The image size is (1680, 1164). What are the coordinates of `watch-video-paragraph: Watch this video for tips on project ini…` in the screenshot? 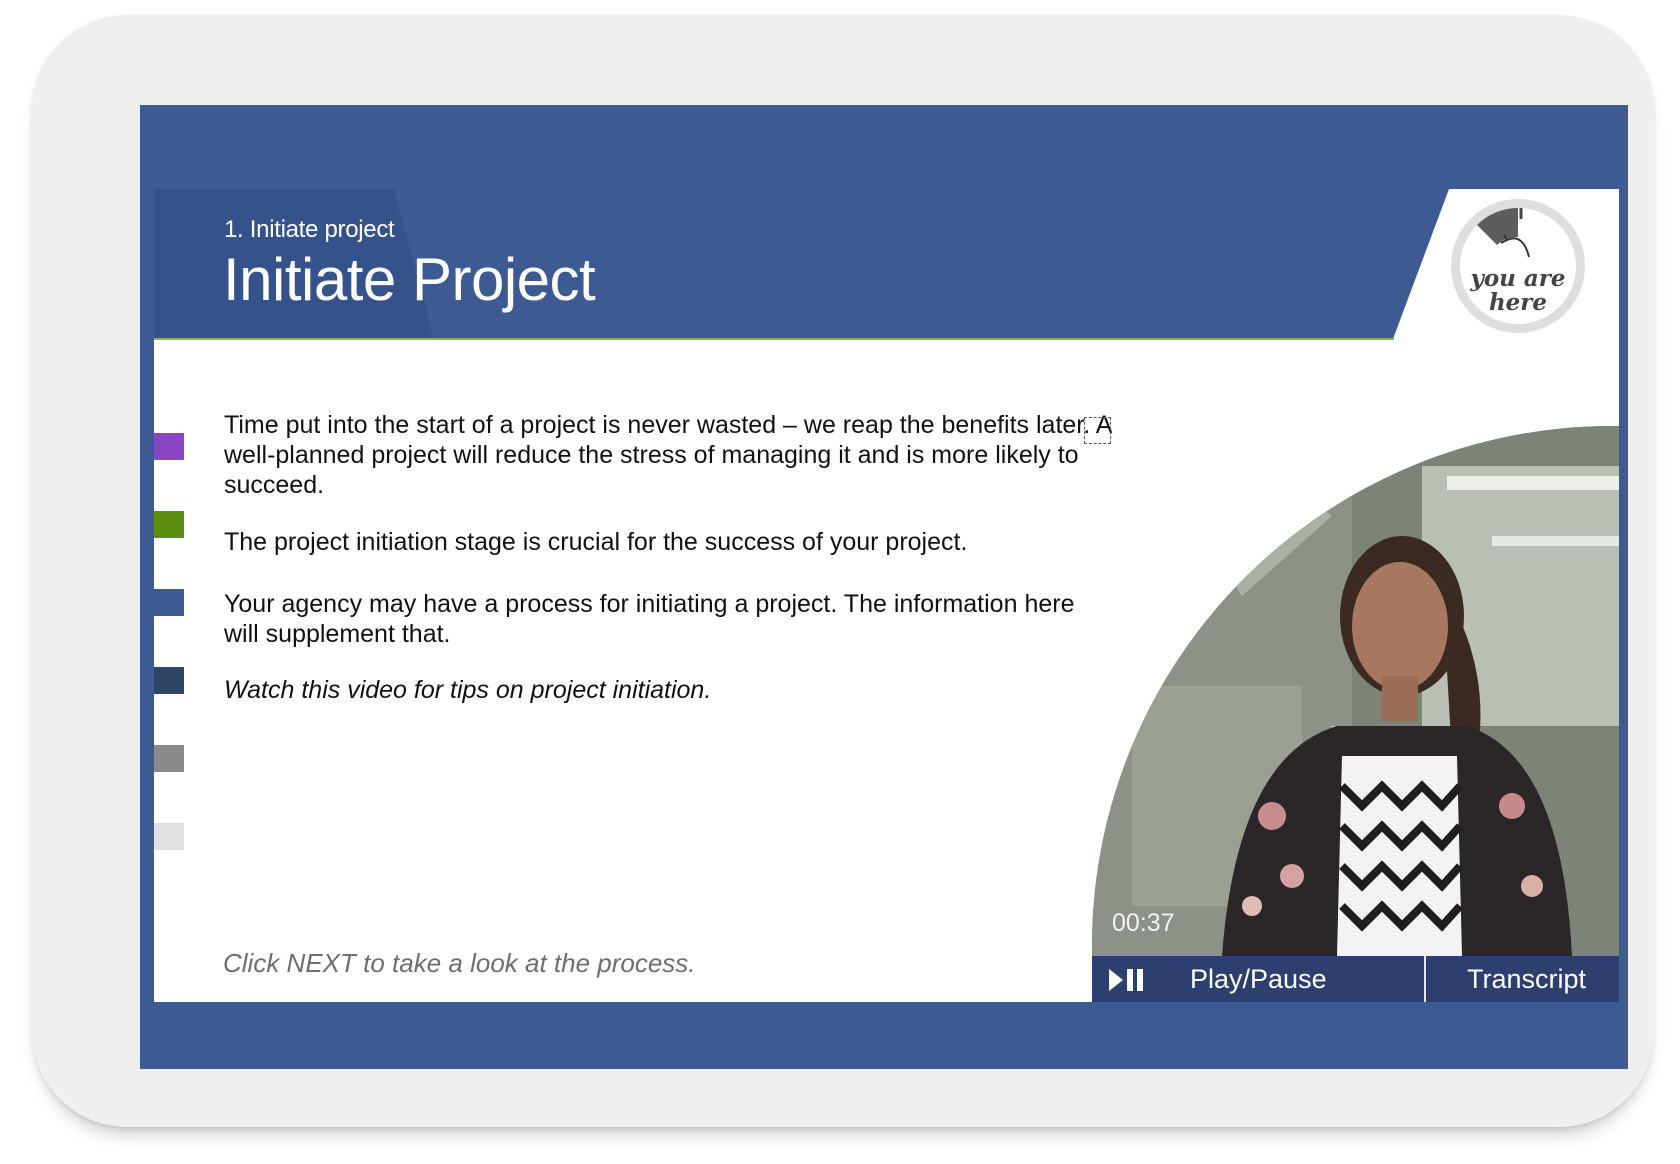 It's located at (468, 690).